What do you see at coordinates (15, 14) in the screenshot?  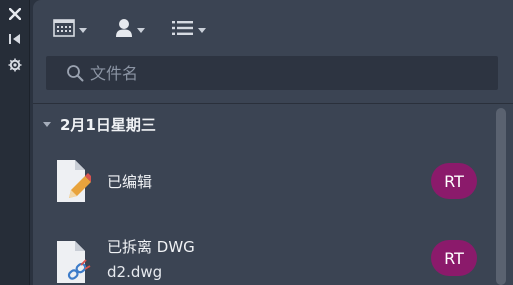 I see `close-icon` at bounding box center [15, 14].